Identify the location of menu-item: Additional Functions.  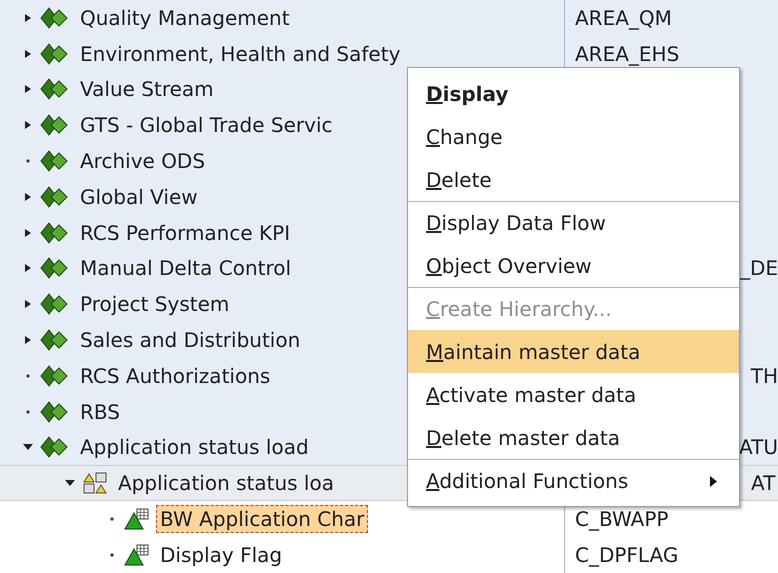
(573, 480).